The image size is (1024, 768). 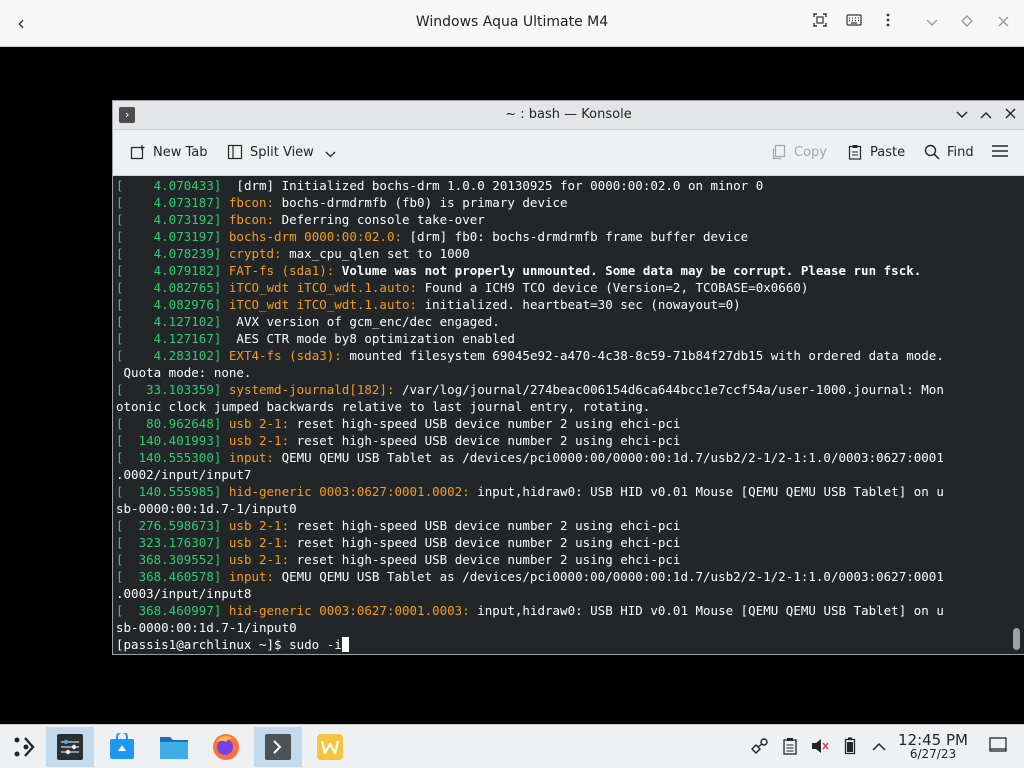 What do you see at coordinates (259, 440) in the screenshot?
I see `log-source: usb 2-1:` at bounding box center [259, 440].